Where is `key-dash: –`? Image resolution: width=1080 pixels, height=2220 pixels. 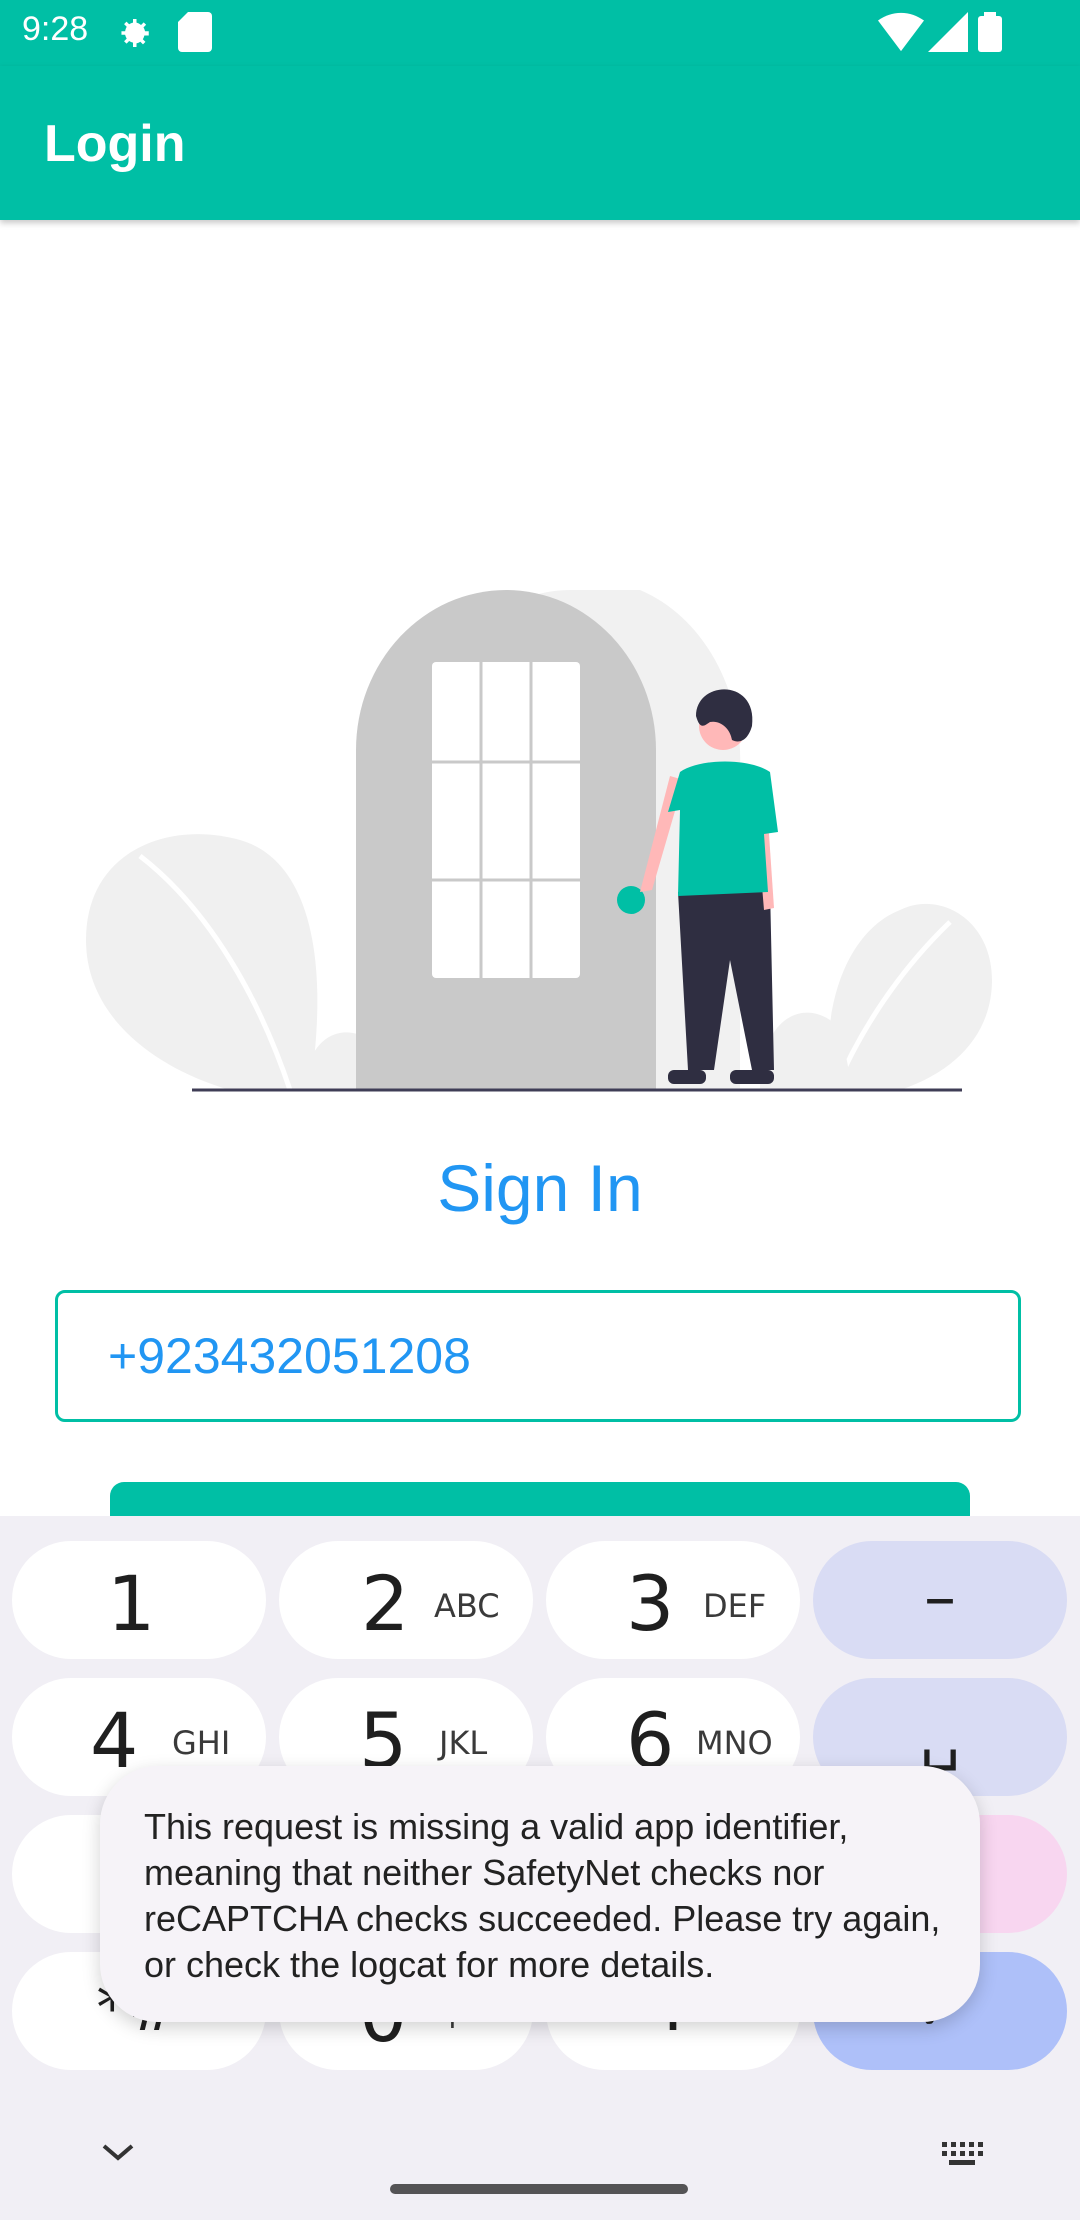 key-dash: – is located at coordinates (940, 1600).